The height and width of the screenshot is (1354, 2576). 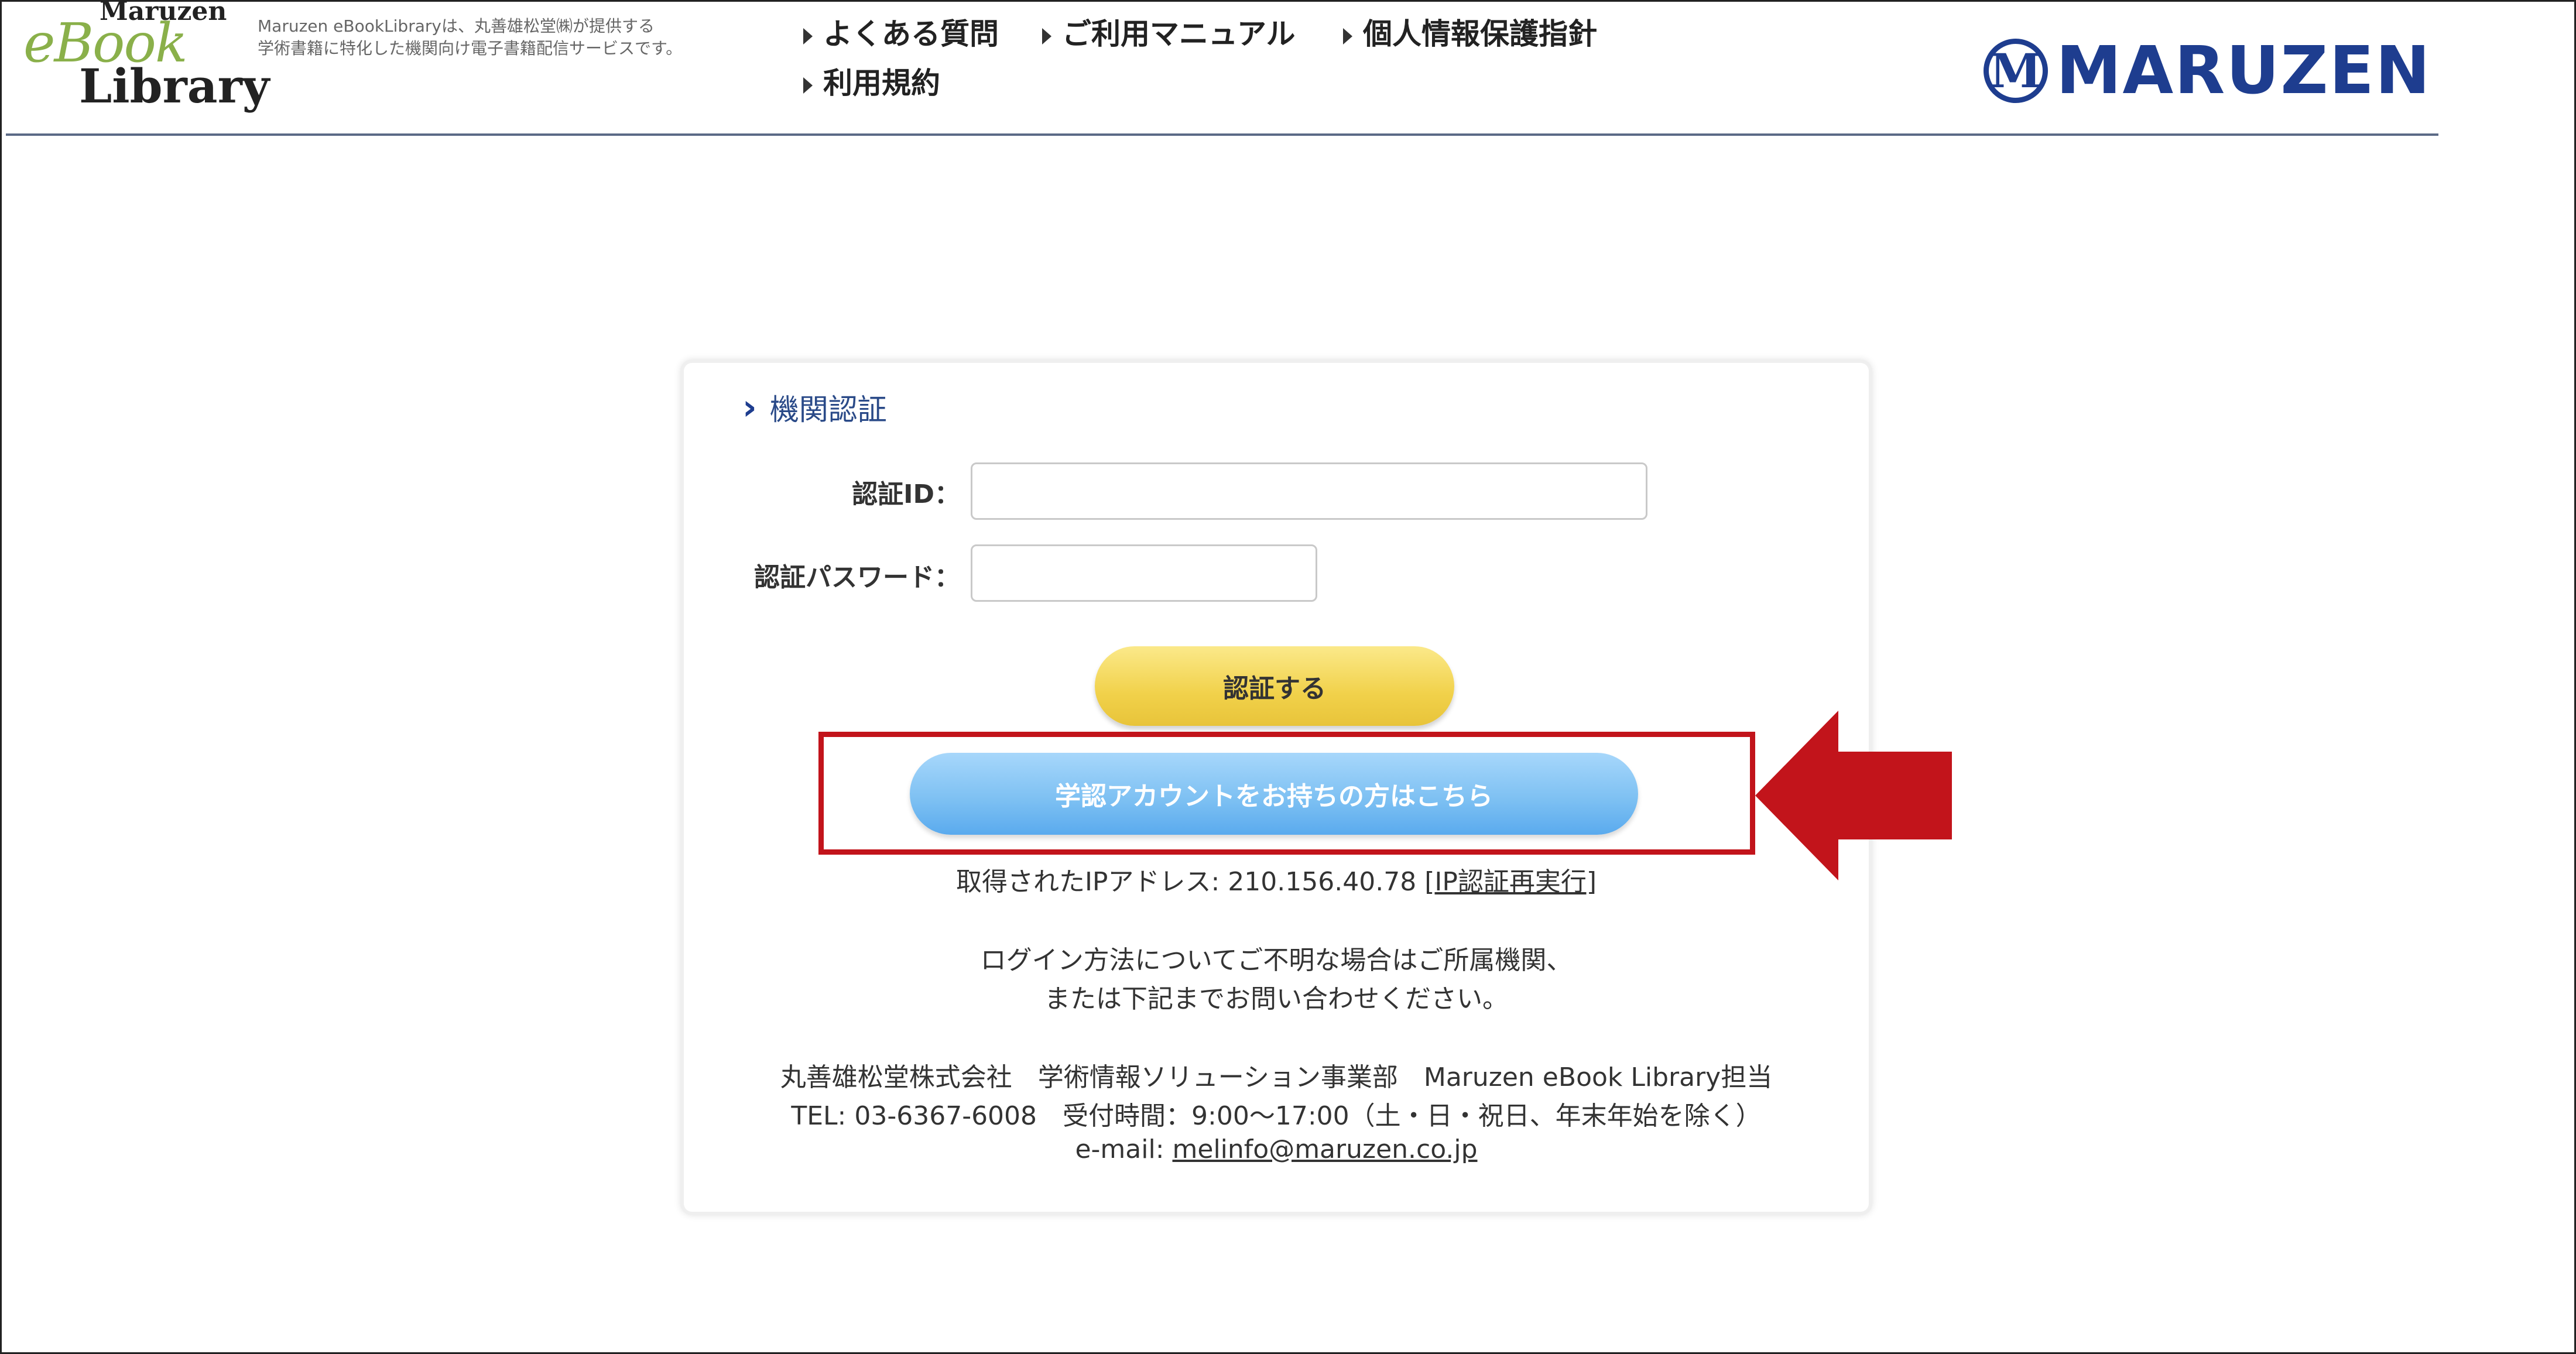 I want to click on nav-link-terms: 利用規約, so click(x=871, y=81).